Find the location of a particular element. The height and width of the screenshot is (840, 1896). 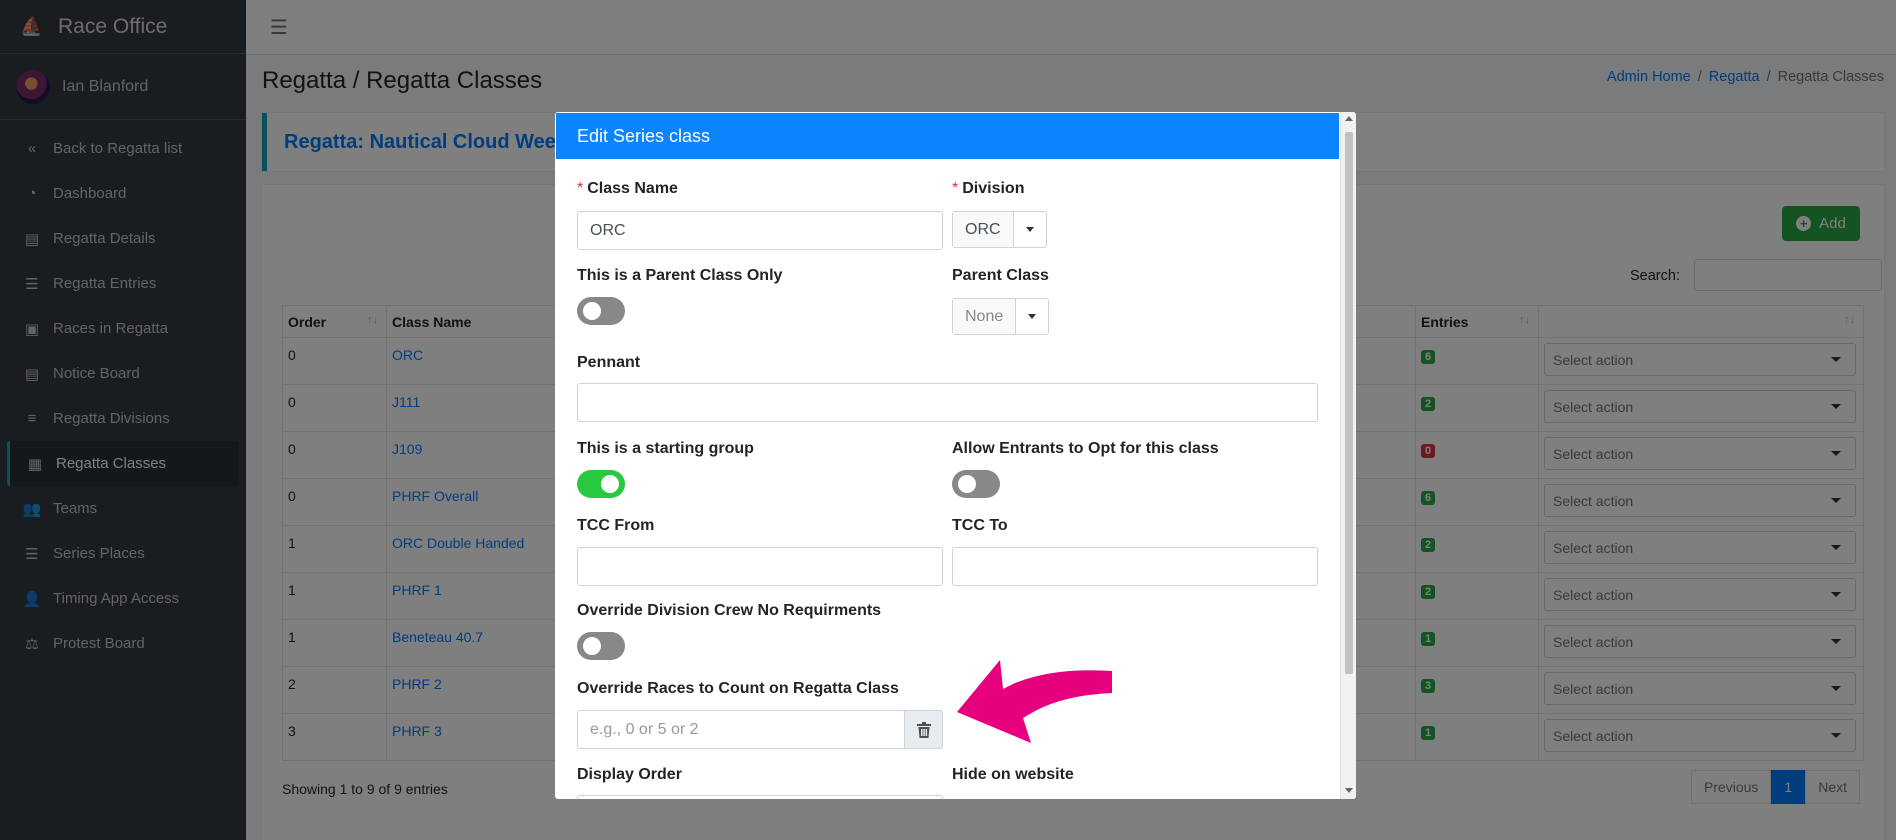

modal-scrollbar is located at coordinates (1348, 455).